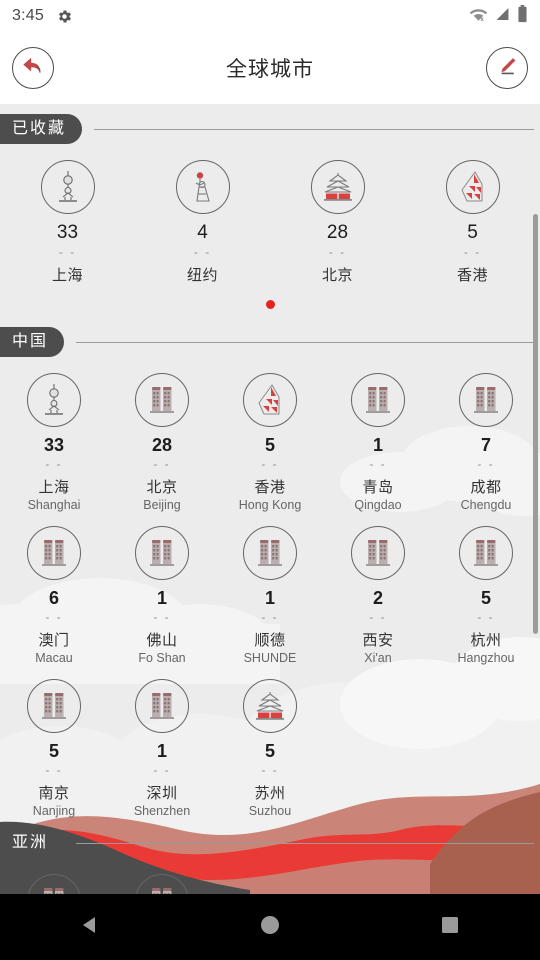 The width and height of the screenshot is (540, 960). I want to click on city-card: 7 - - 成都 Chengdu, so click(486, 435).